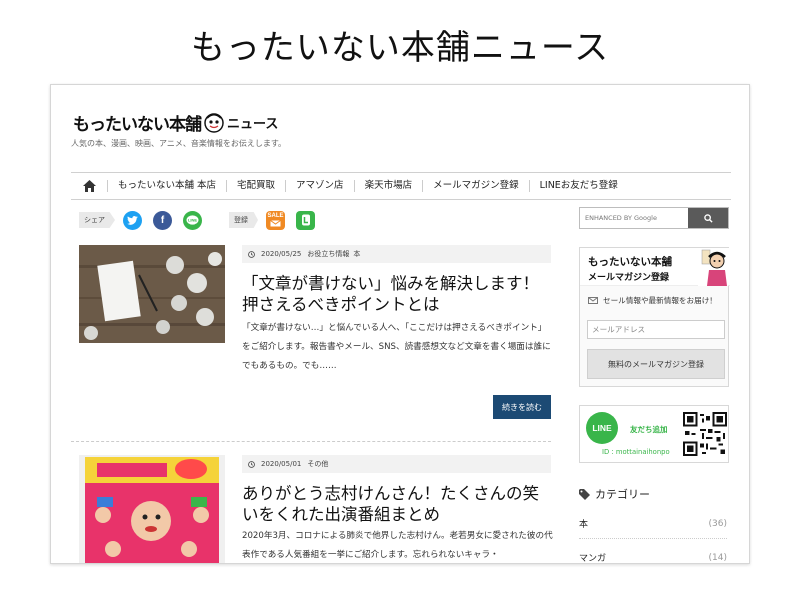 The image size is (800, 600). What do you see at coordinates (629, 278) in the screenshot?
I see `mailmag-title: メールマガジン登録` at bounding box center [629, 278].